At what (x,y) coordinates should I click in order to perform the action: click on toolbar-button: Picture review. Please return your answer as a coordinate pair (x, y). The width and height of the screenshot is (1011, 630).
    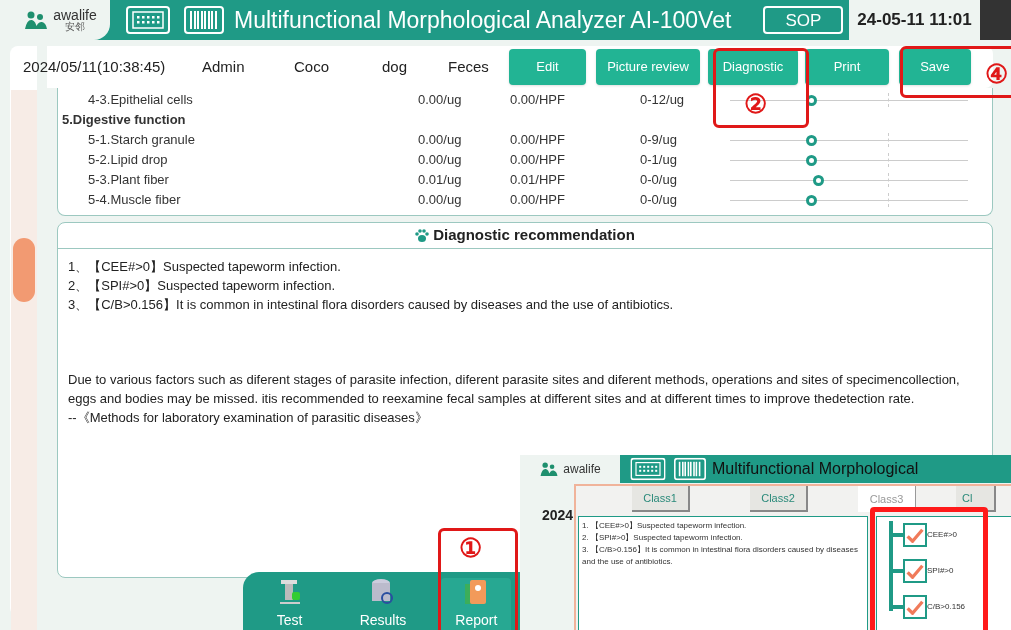
    Looking at the image, I should click on (648, 67).